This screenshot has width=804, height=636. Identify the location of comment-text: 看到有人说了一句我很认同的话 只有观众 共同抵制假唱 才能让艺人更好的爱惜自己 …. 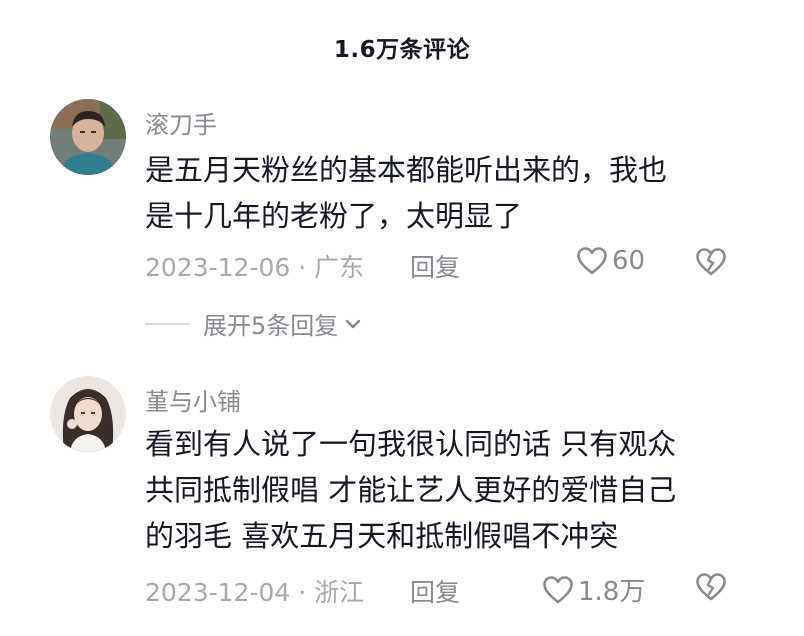
(411, 490).